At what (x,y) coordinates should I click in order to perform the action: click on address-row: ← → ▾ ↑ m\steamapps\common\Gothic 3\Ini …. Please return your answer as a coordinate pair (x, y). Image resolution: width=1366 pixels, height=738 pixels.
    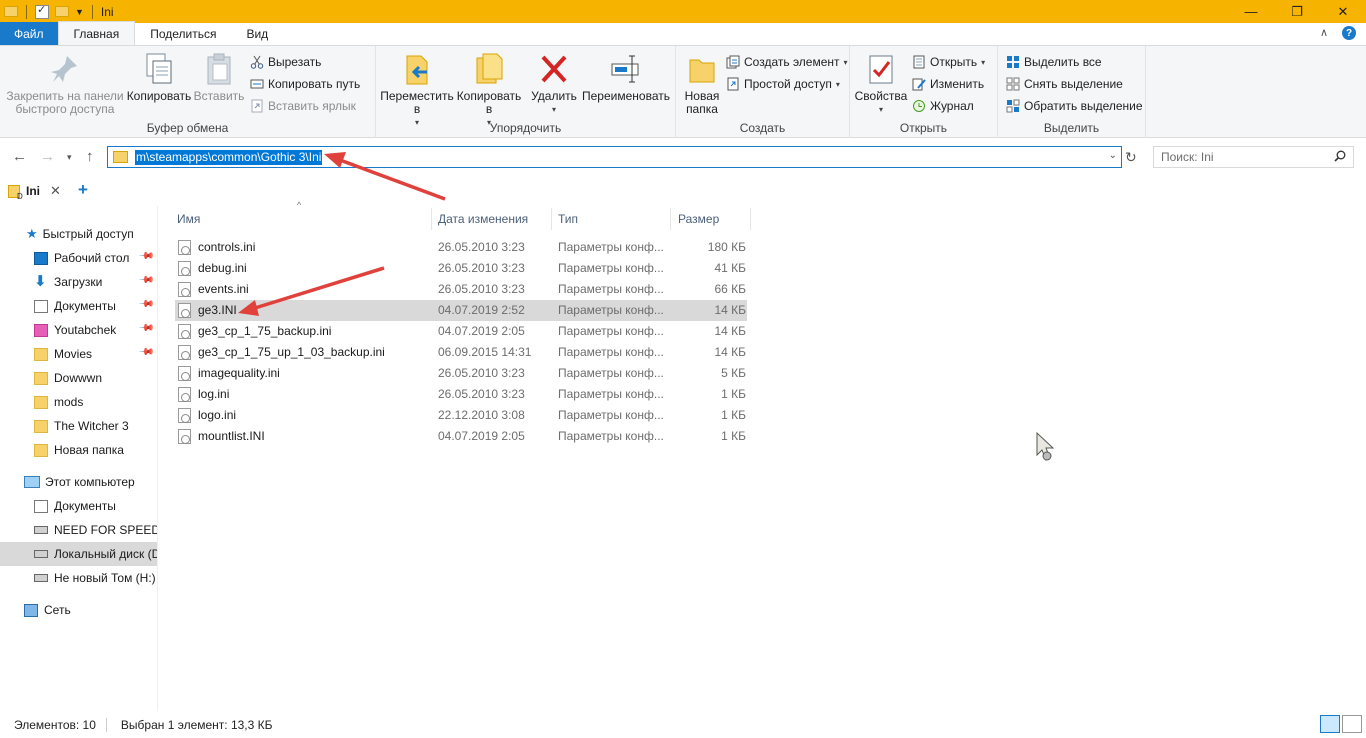
    Looking at the image, I should click on (683, 156).